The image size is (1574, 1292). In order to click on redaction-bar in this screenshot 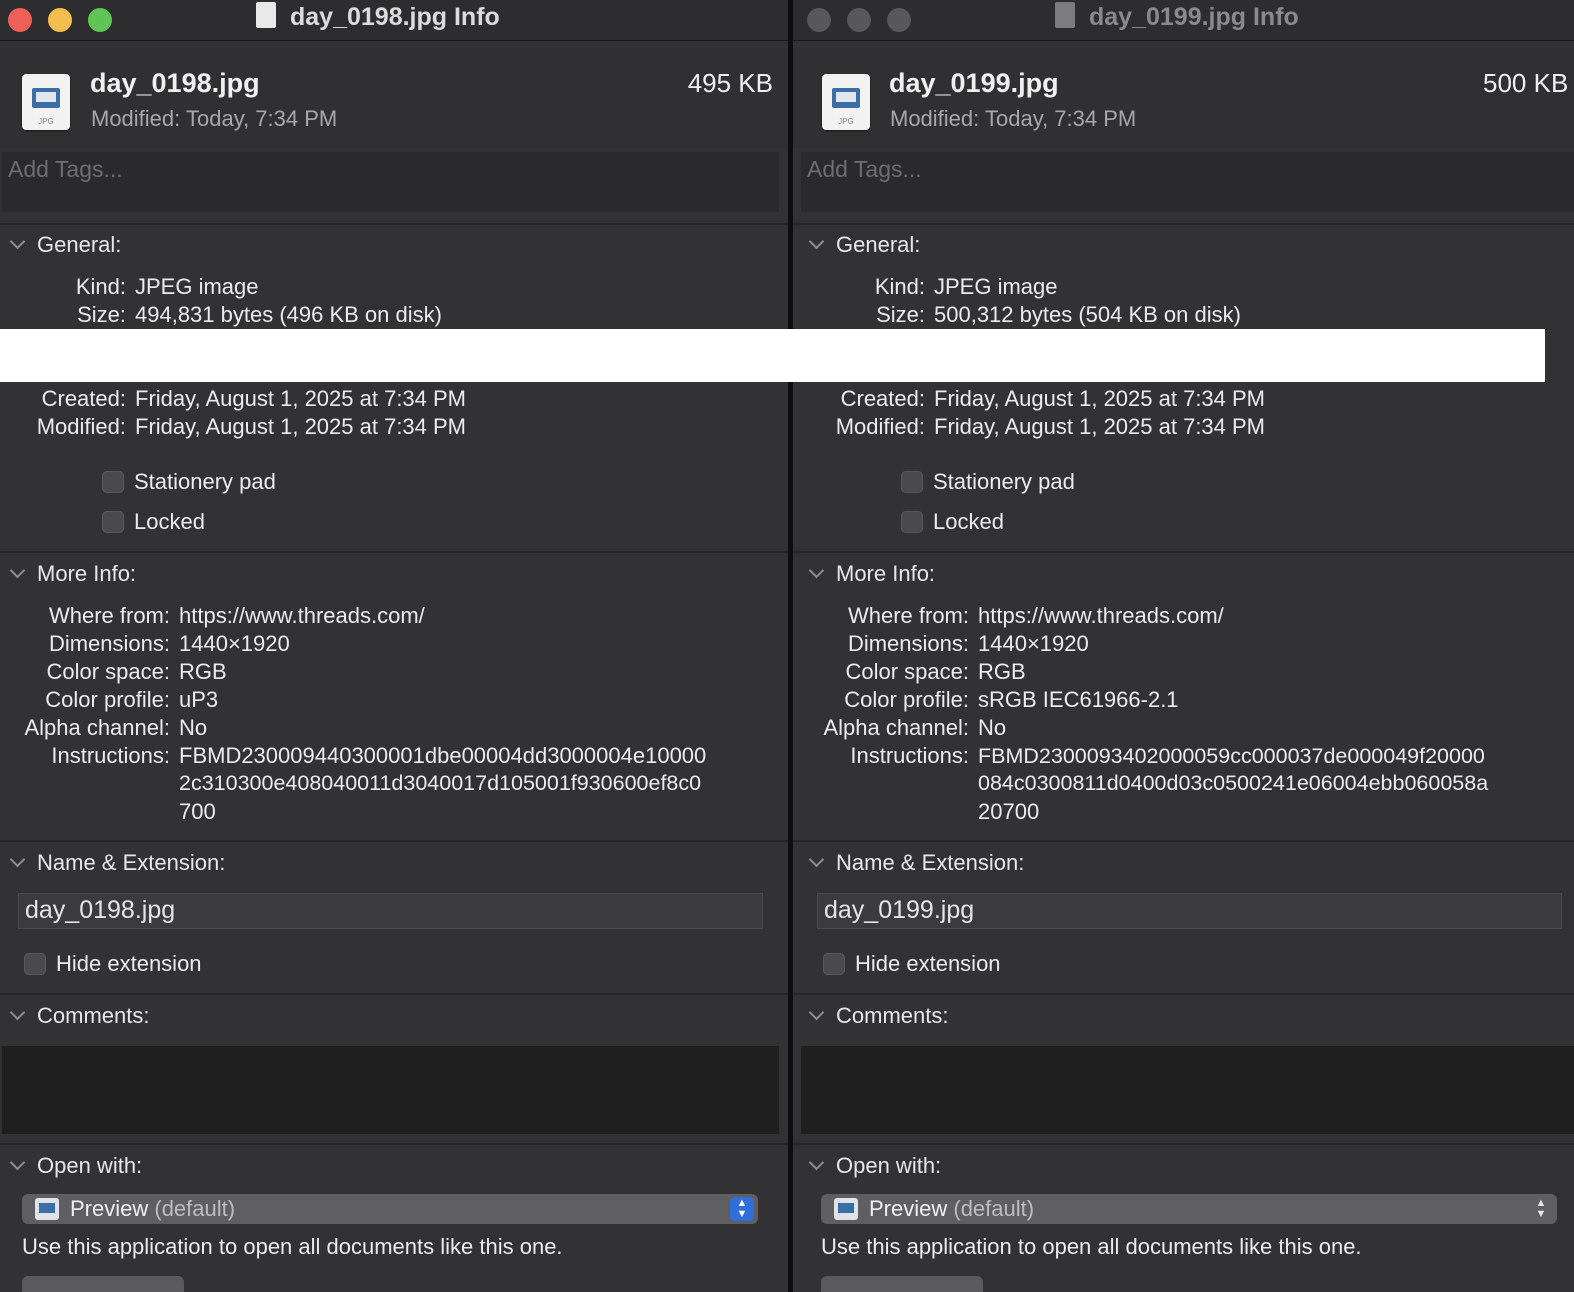, I will do `click(772, 355)`.